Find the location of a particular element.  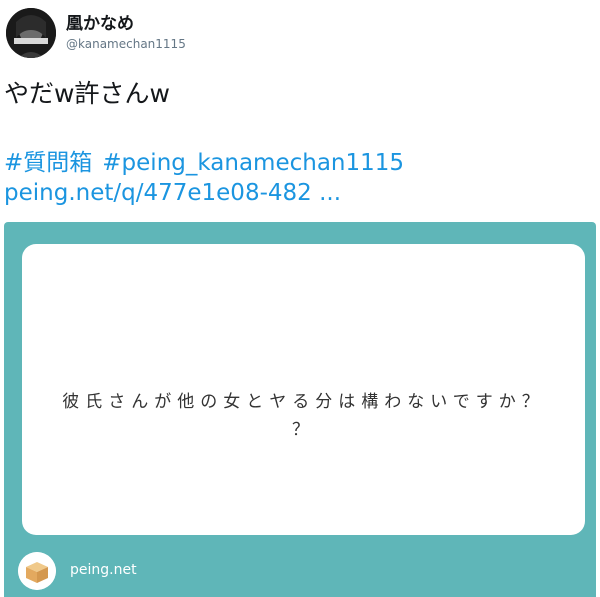

hashtag-link: #質問箱 is located at coordinates (48, 163).